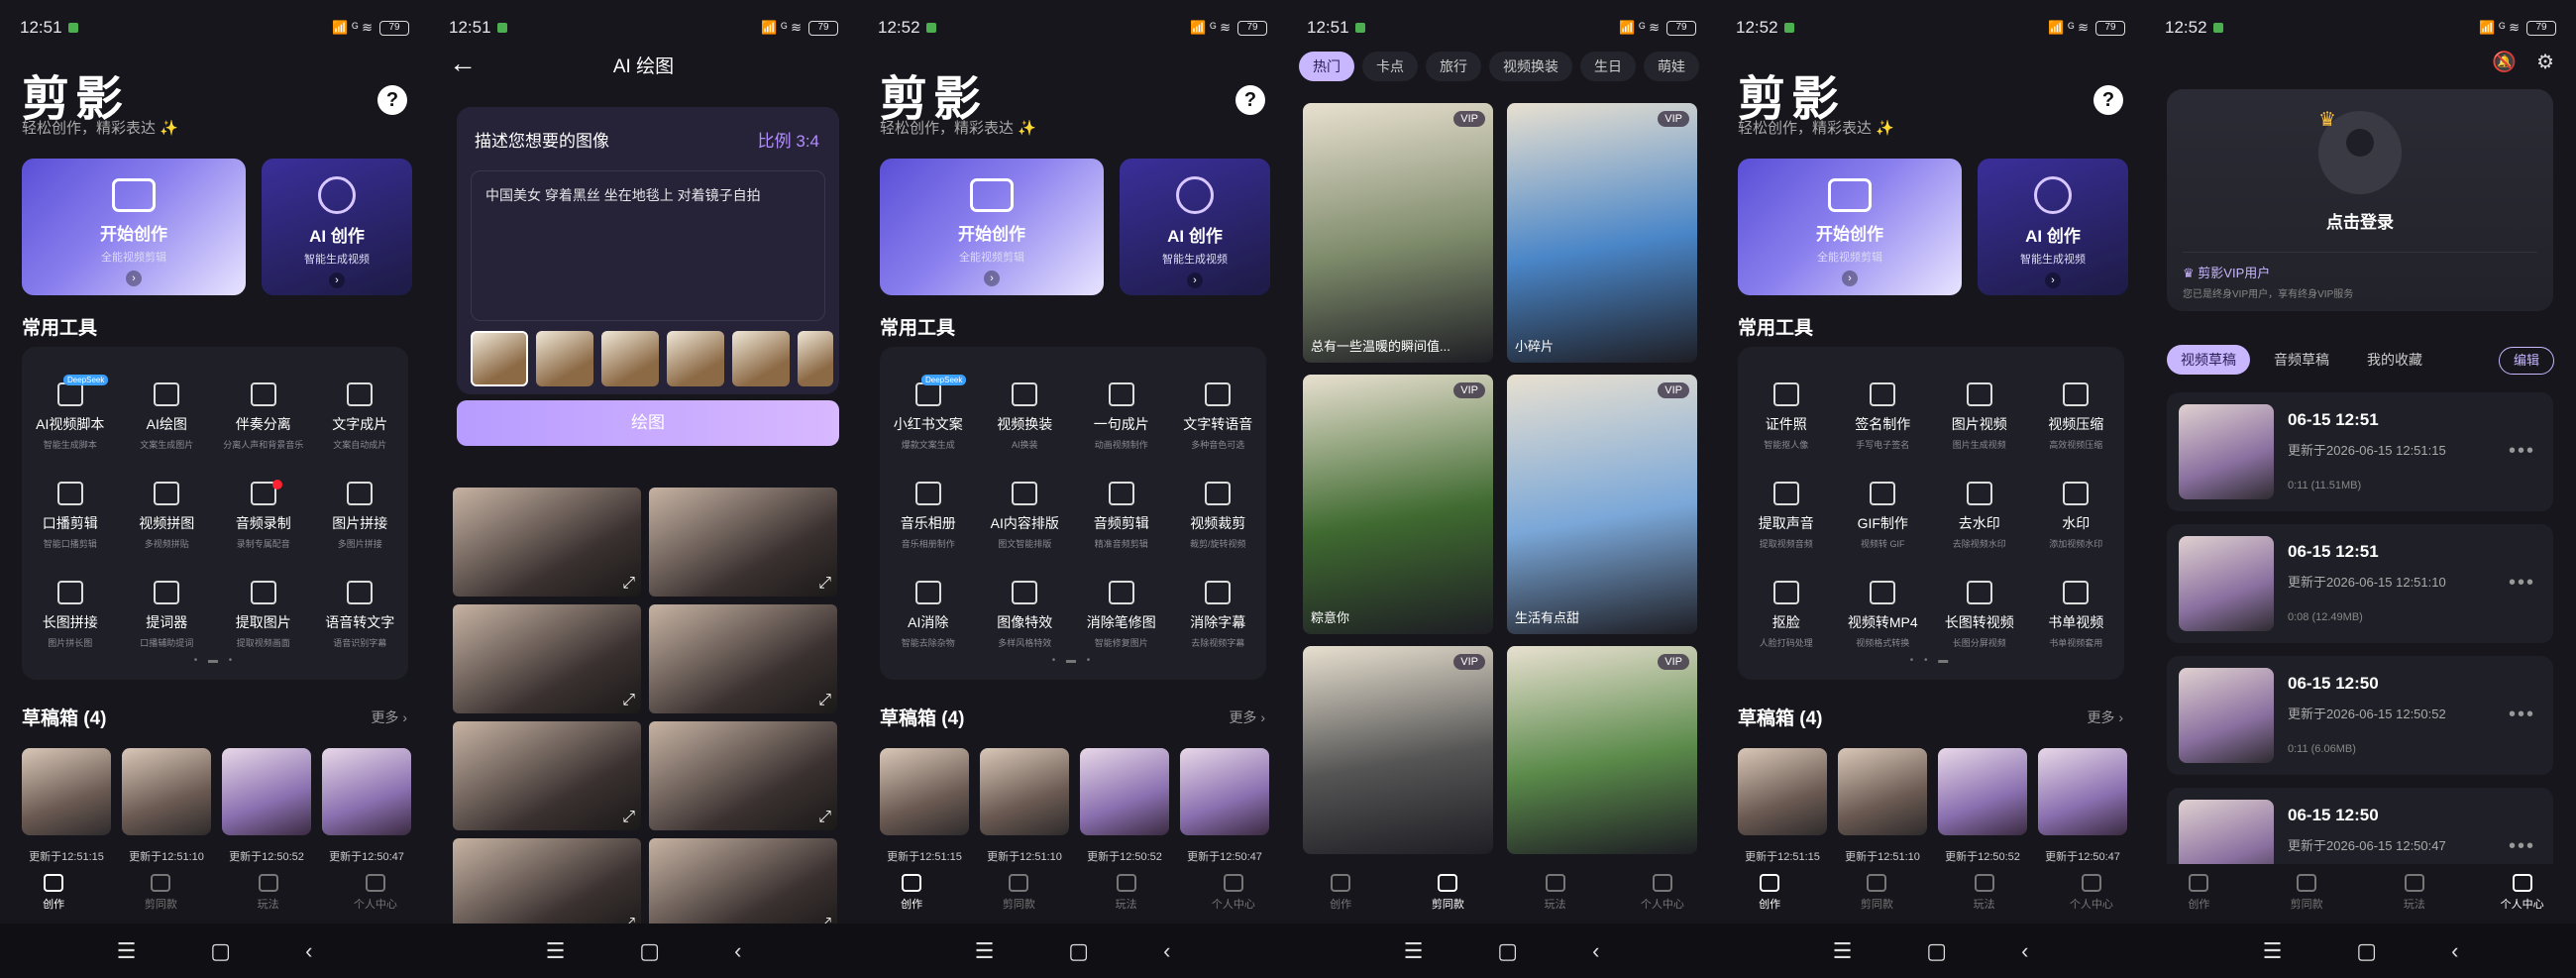  I want to click on tool-item: 提取声音 提取视频音频, so click(1787, 505).